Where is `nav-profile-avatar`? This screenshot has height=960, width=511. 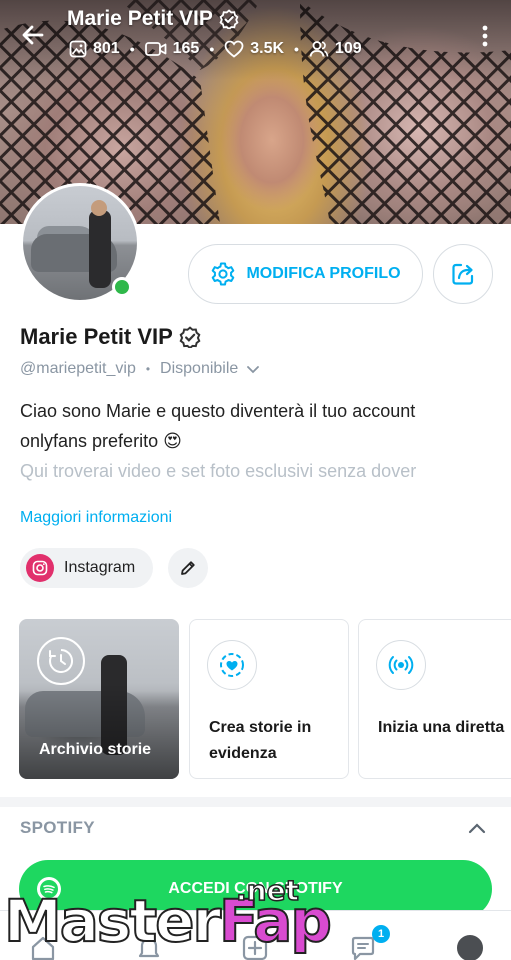 nav-profile-avatar is located at coordinates (470, 946).